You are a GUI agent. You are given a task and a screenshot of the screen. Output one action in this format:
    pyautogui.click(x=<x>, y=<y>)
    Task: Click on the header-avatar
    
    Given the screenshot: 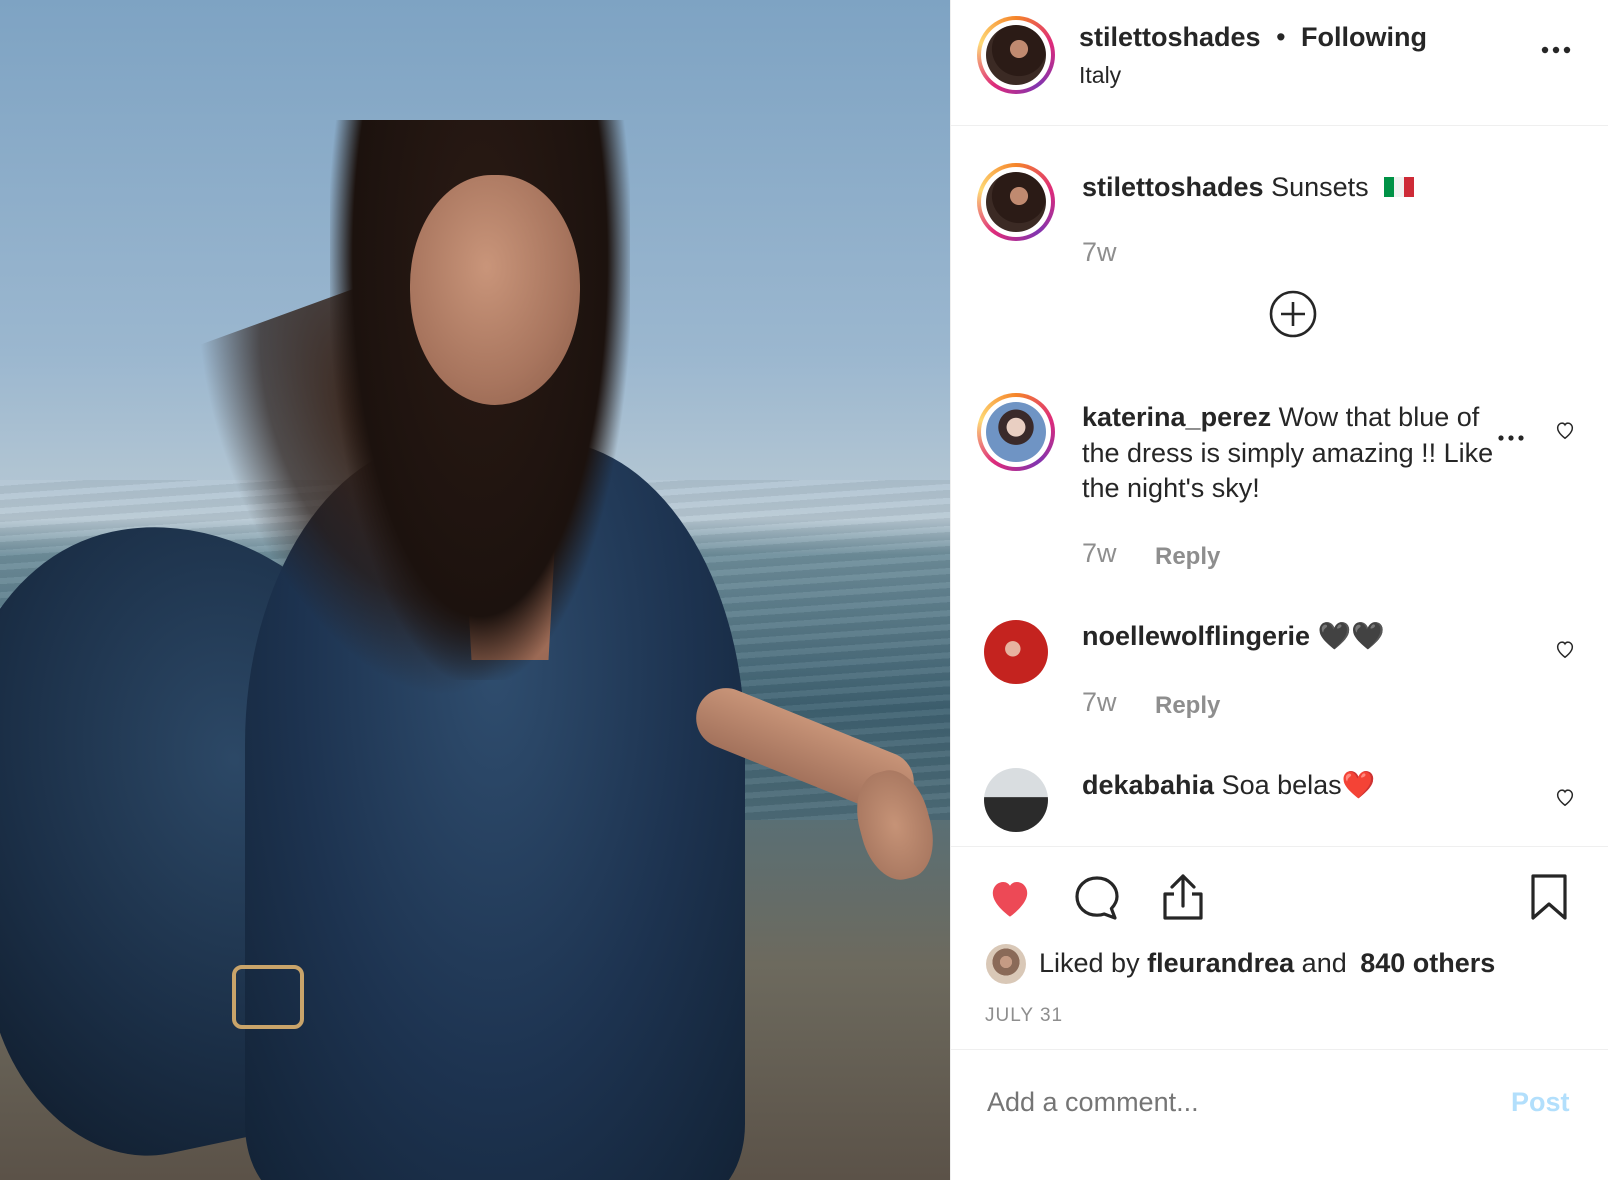 What is the action you would take?
    pyautogui.click(x=1016, y=55)
    